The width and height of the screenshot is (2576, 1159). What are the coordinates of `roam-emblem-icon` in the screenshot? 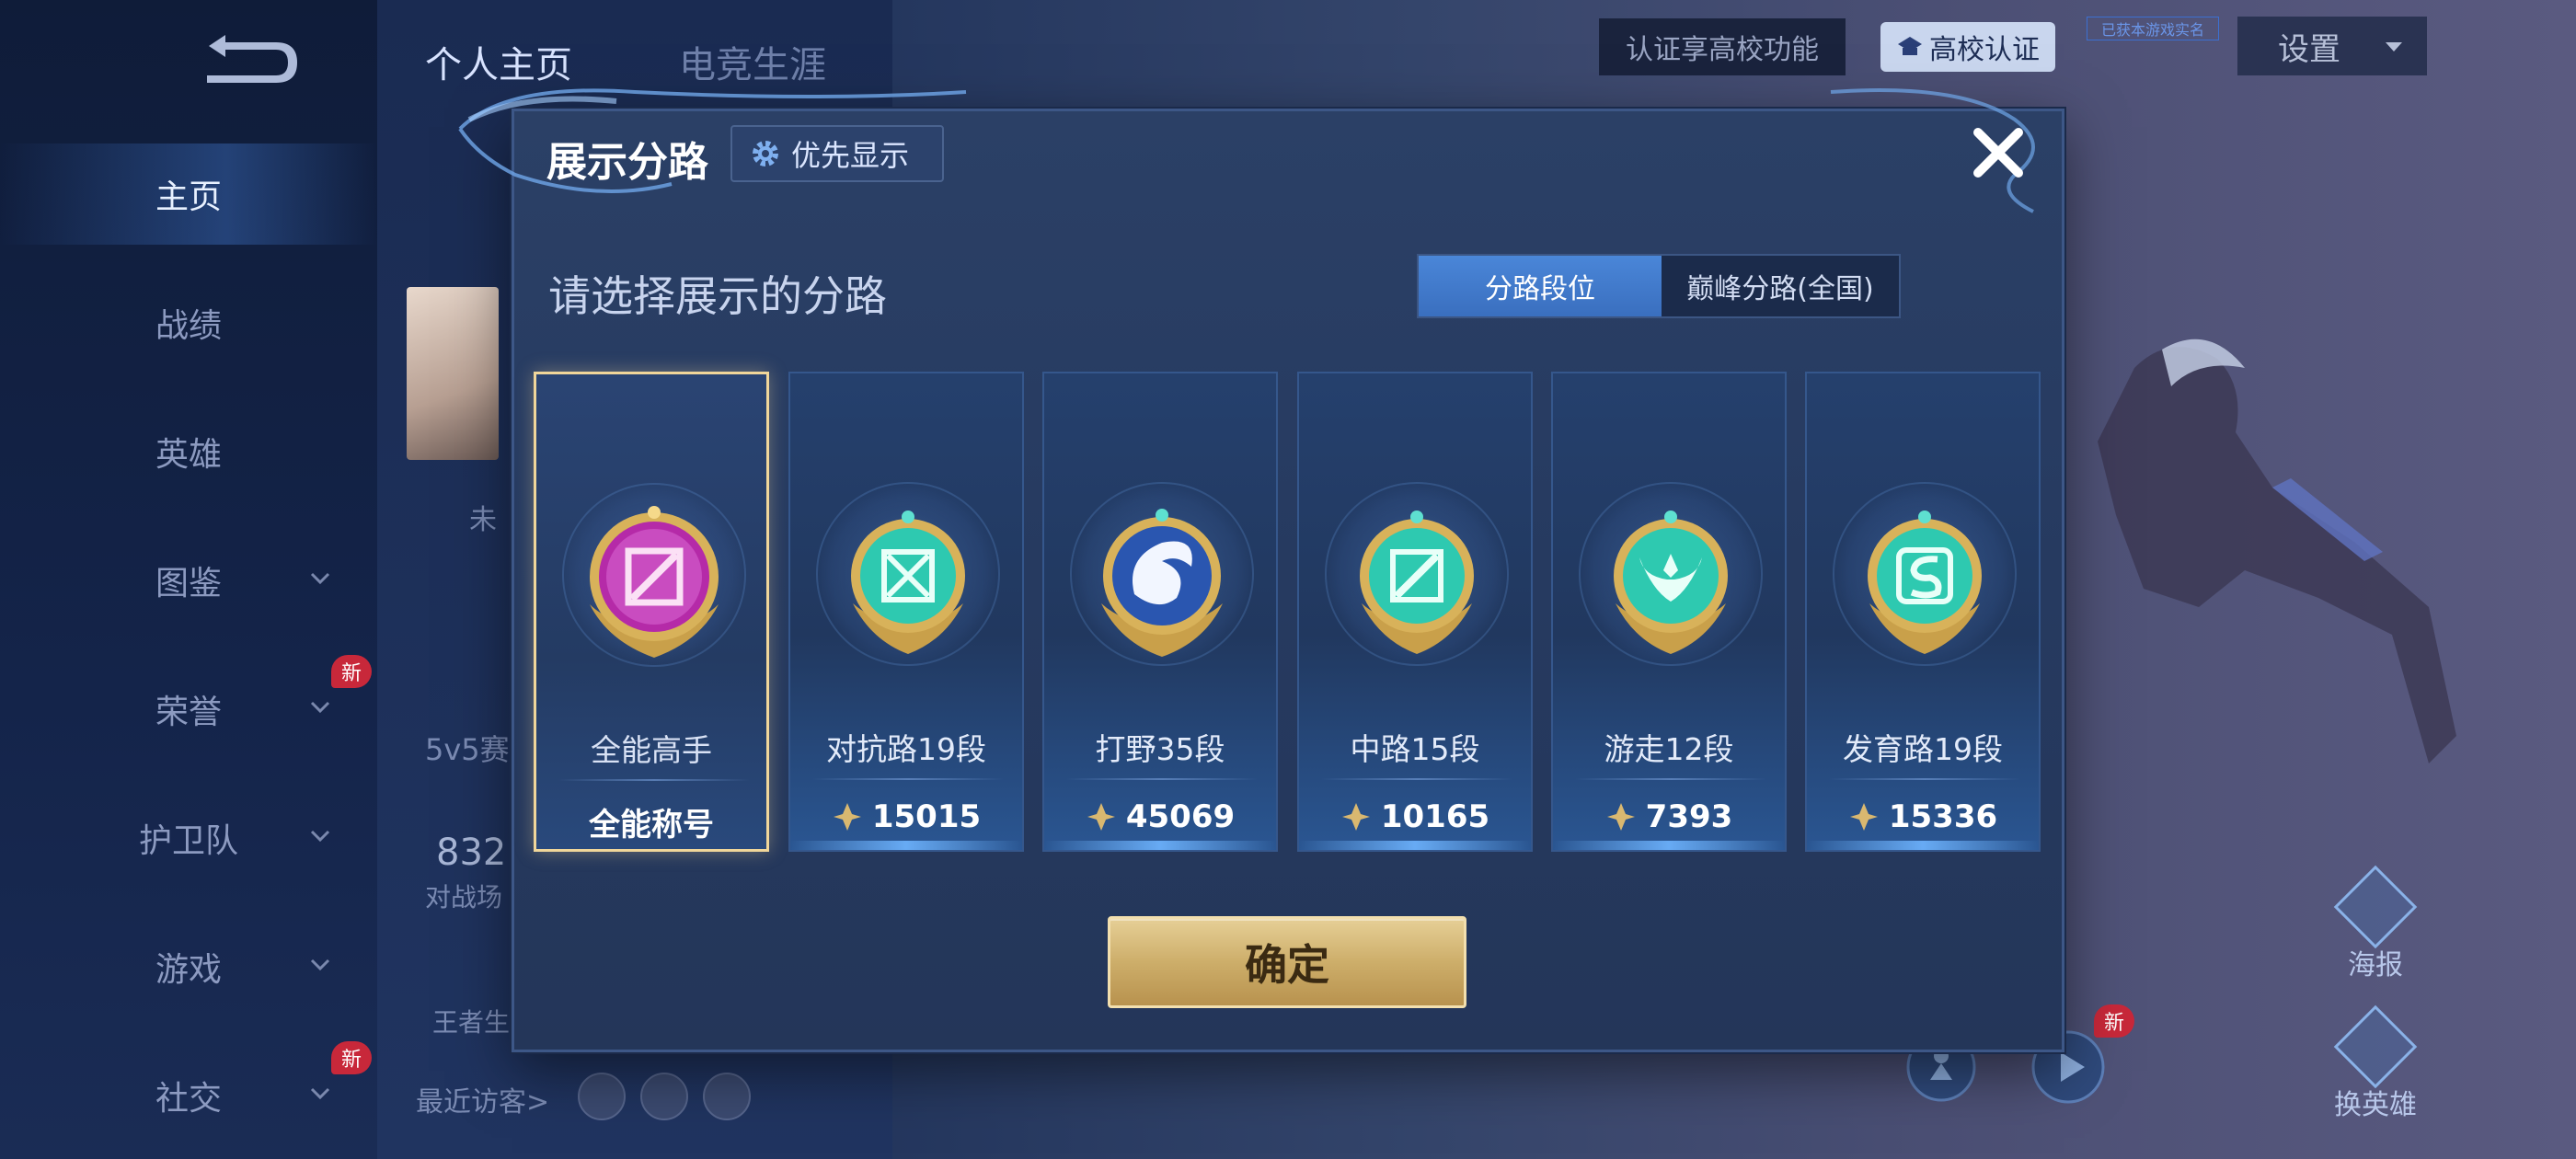 It's located at (1671, 582).